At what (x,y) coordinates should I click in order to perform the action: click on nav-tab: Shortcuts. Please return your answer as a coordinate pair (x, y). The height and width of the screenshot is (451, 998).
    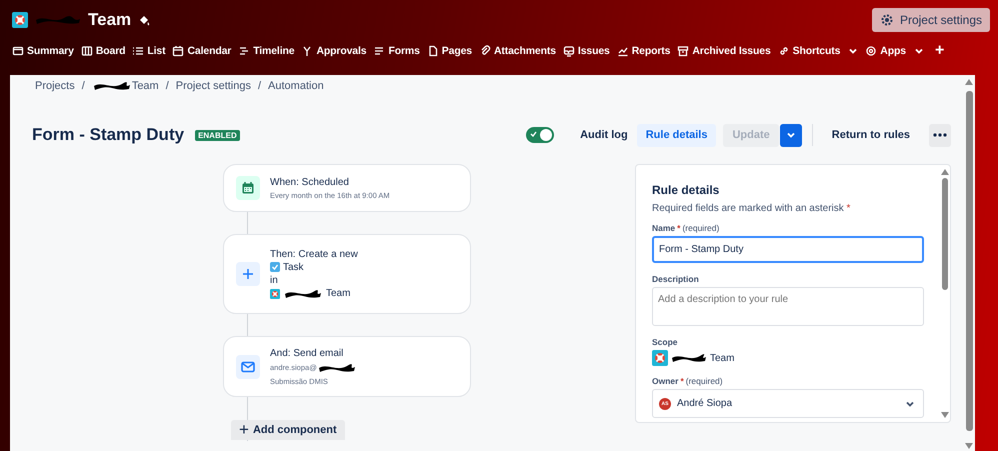
    Looking at the image, I should click on (818, 51).